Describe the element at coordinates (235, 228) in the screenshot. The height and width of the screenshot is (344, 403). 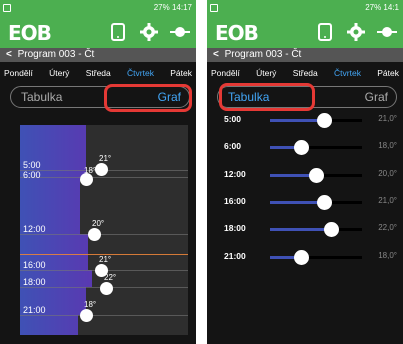
I see `row-time: 18:00` at that location.